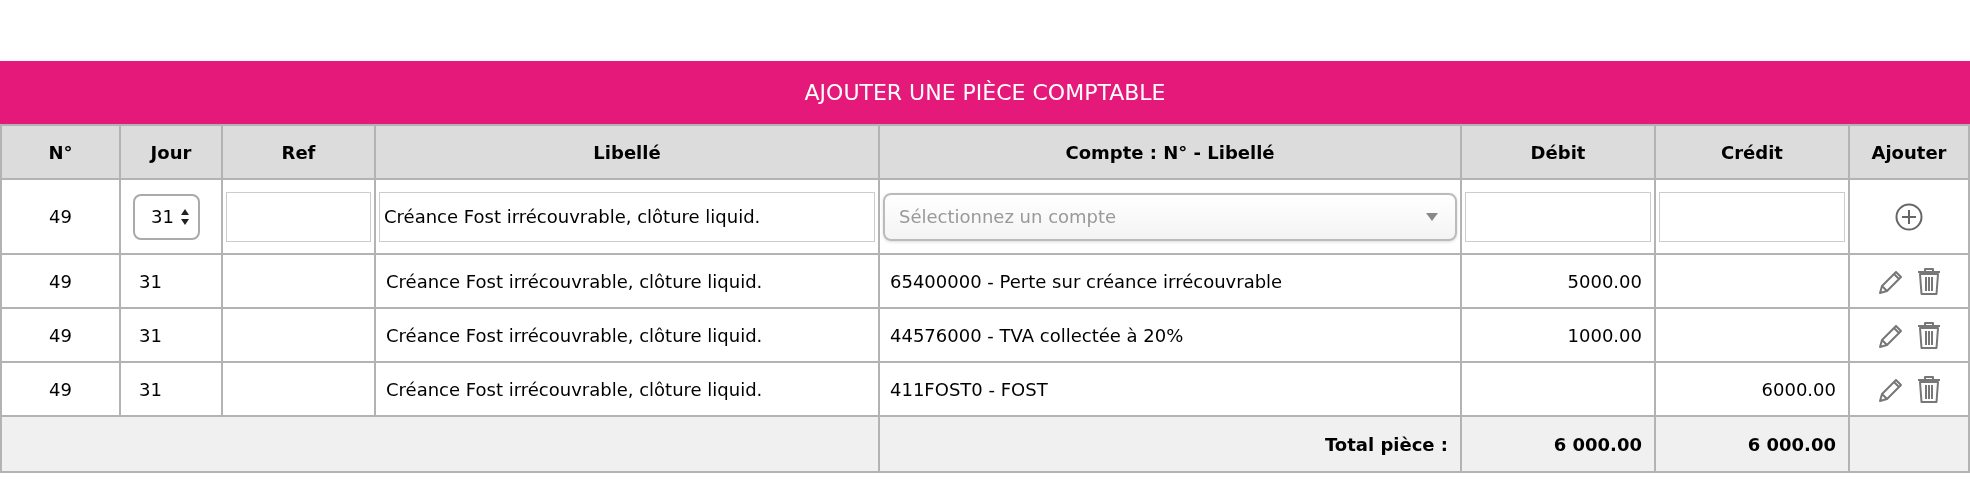 The height and width of the screenshot is (504, 1970). What do you see at coordinates (1558, 335) in the screenshot?
I see `debit-amount: 1000.00` at bounding box center [1558, 335].